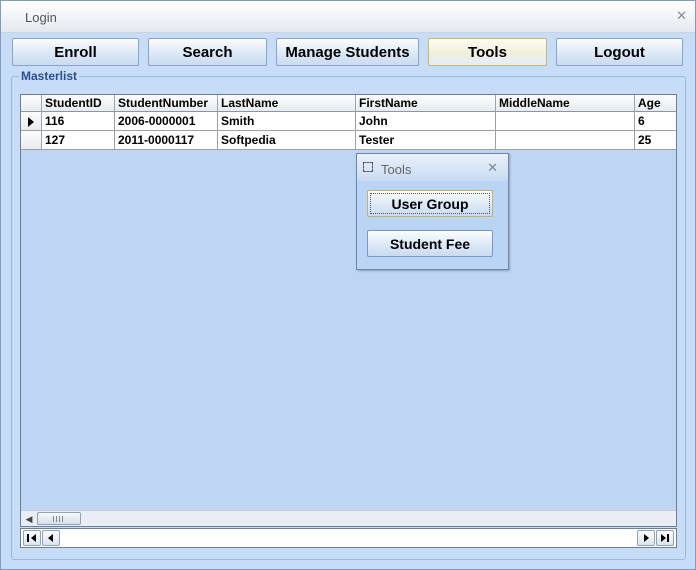 The image size is (696, 570). Describe the element at coordinates (348, 518) in the screenshot. I see `horizontal-scrollbar: ◀` at that location.